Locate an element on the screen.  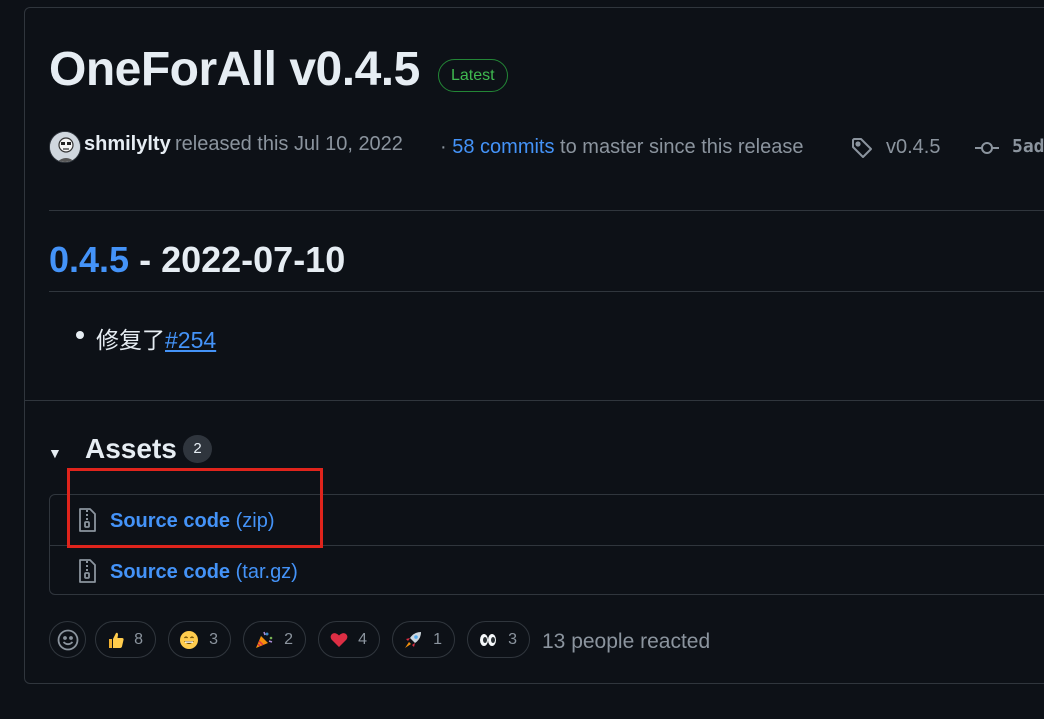
reaction-count: 2 is located at coordinates (288, 639).